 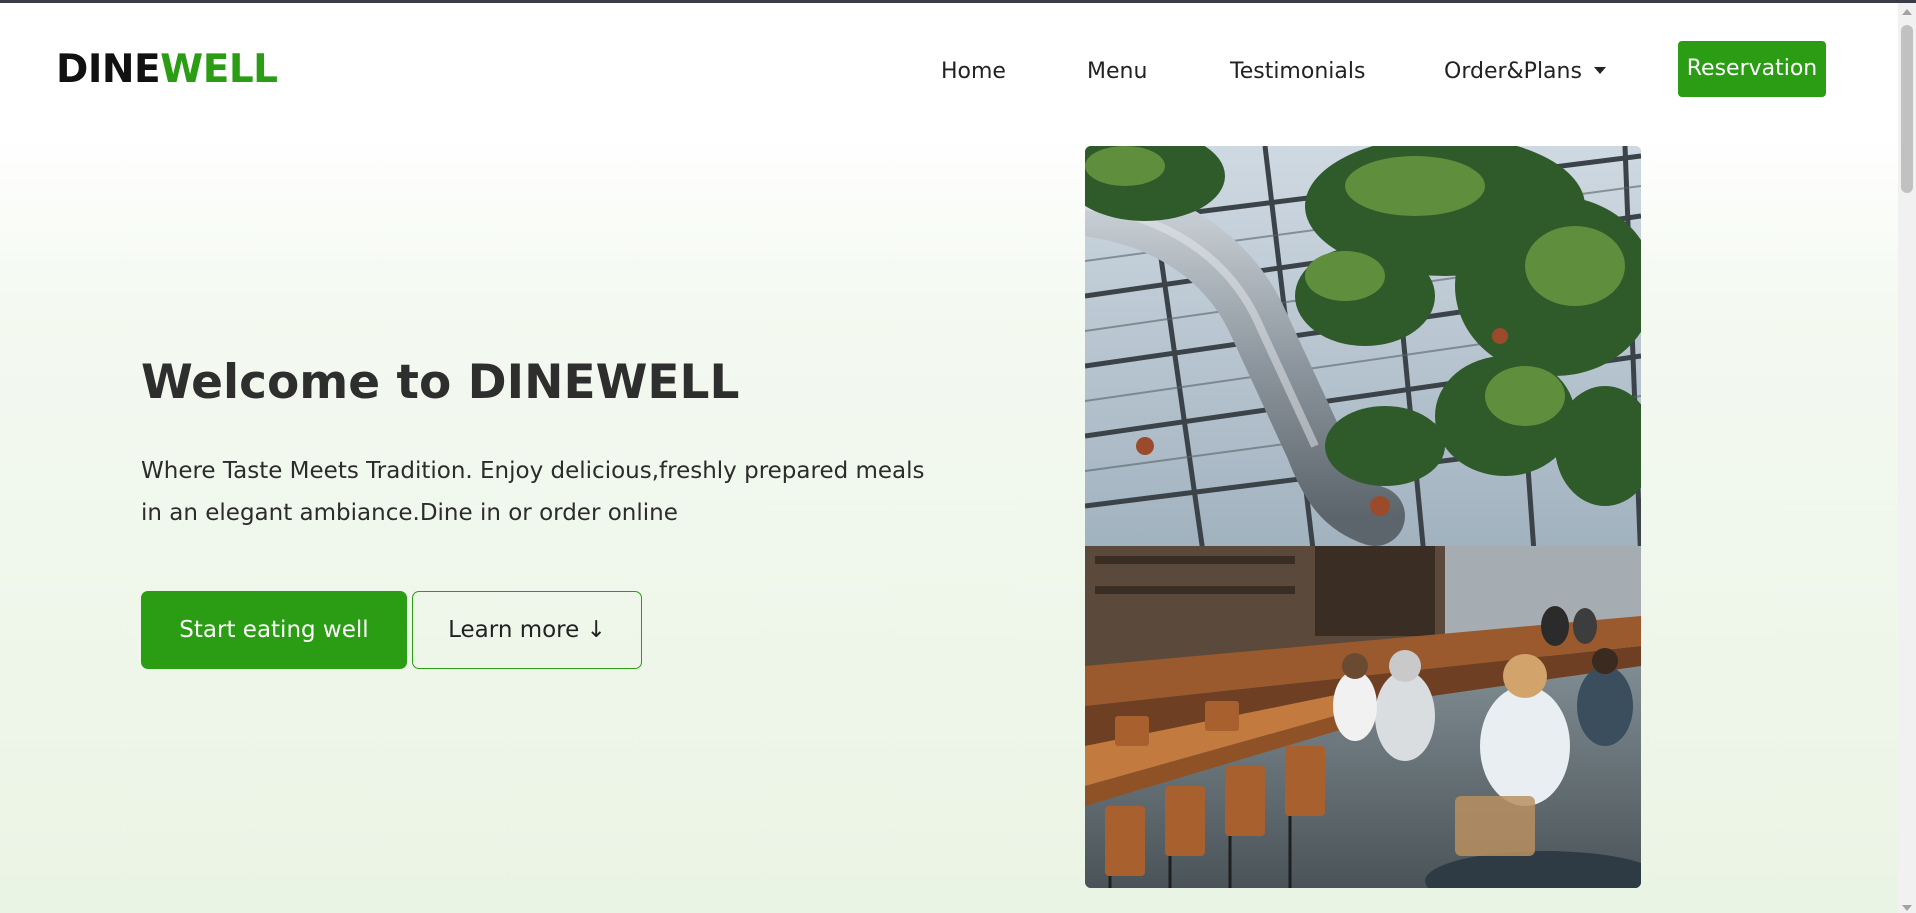 I want to click on logo-text-well: WELL, so click(x=219, y=69).